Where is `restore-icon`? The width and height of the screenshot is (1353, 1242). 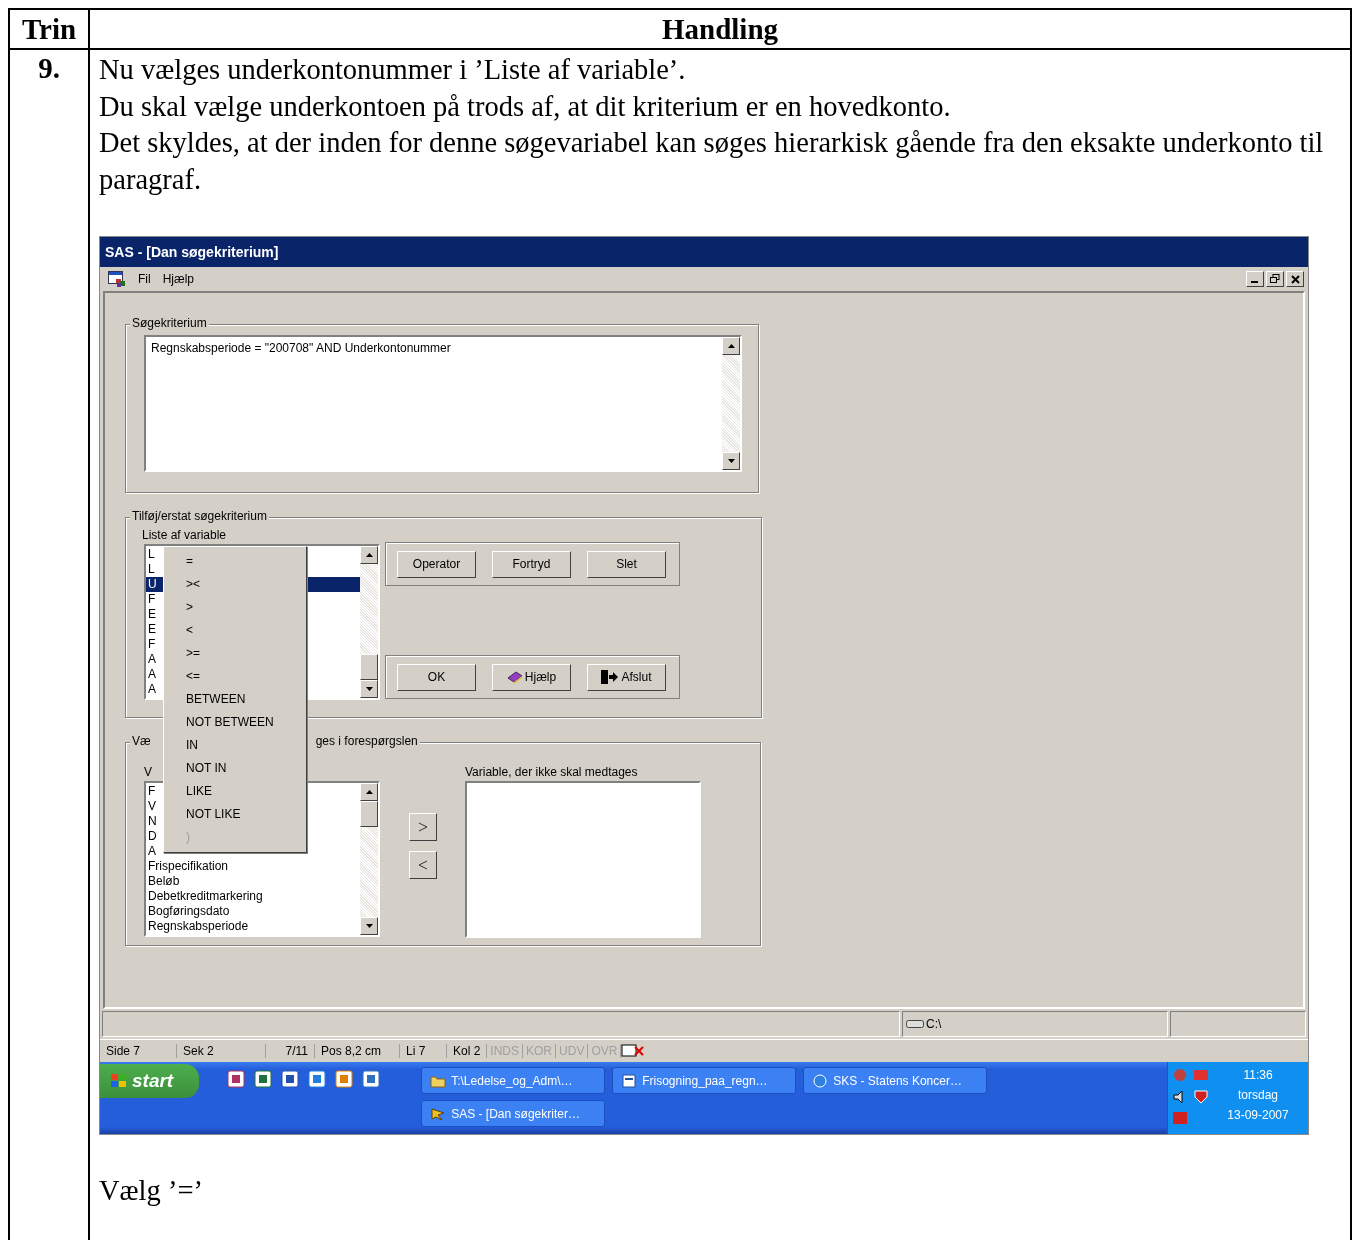 restore-icon is located at coordinates (1275, 279).